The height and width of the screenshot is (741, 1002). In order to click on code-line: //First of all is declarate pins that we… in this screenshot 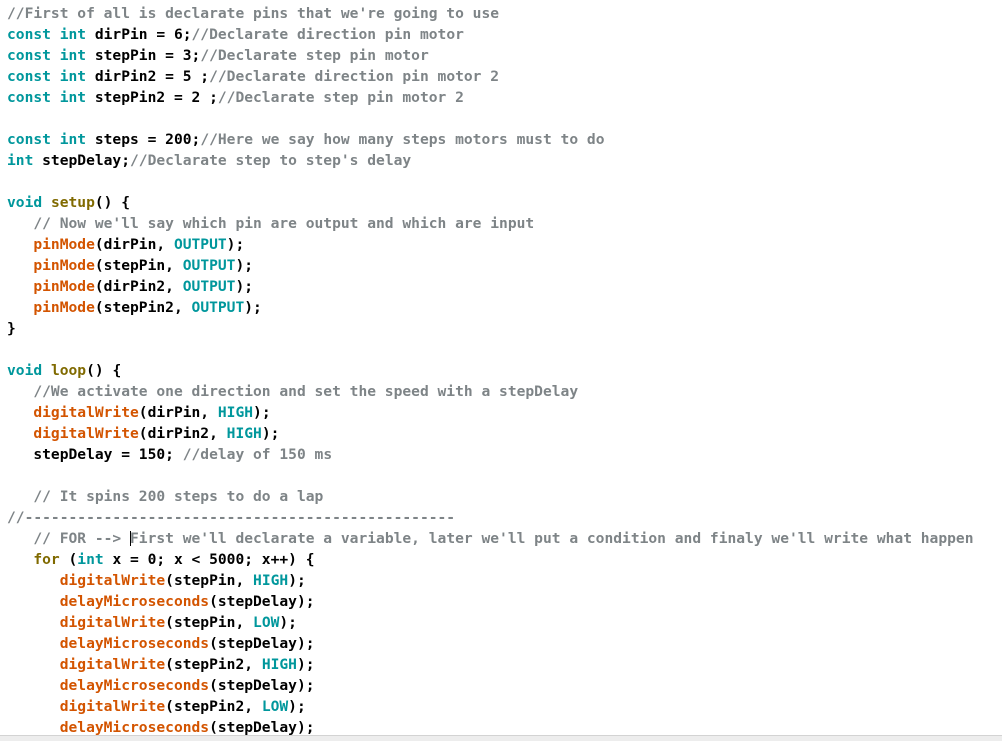, I will do `click(504, 13)`.